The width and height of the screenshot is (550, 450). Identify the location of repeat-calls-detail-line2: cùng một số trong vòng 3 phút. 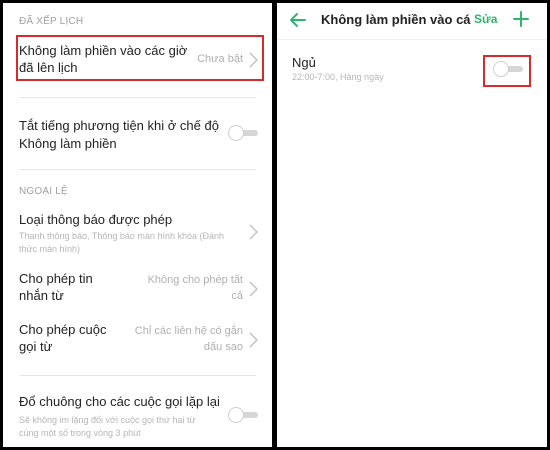
(80, 433).